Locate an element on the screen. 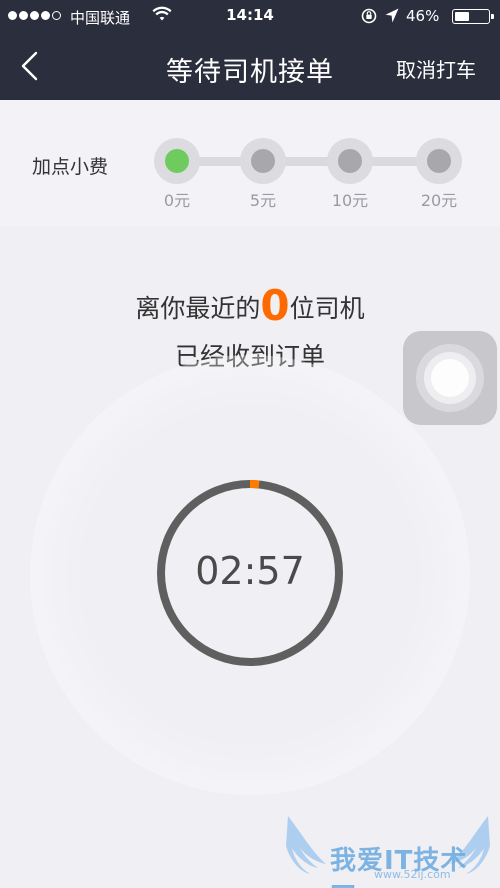 This screenshot has width=500, height=888. header: 中国联通 14:14 46% 等待司机接单 取消打车 is located at coordinates (250, 50).